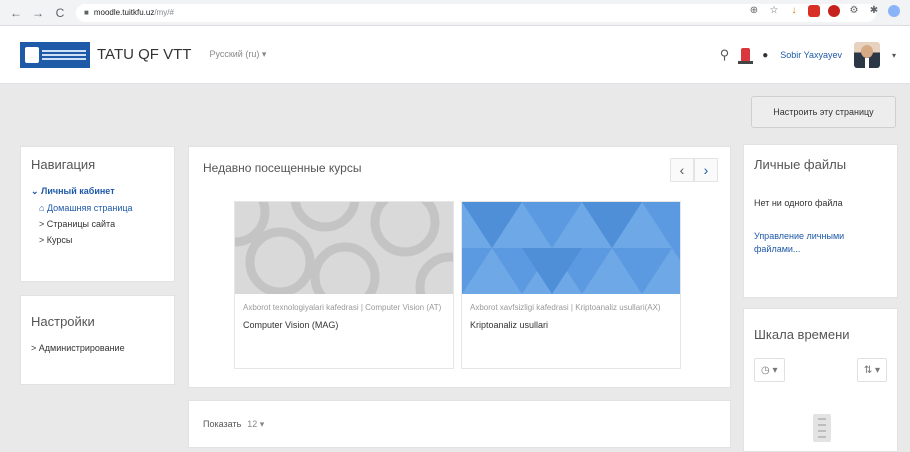 The image size is (910, 452). I want to click on chat-icon: ●, so click(765, 55).